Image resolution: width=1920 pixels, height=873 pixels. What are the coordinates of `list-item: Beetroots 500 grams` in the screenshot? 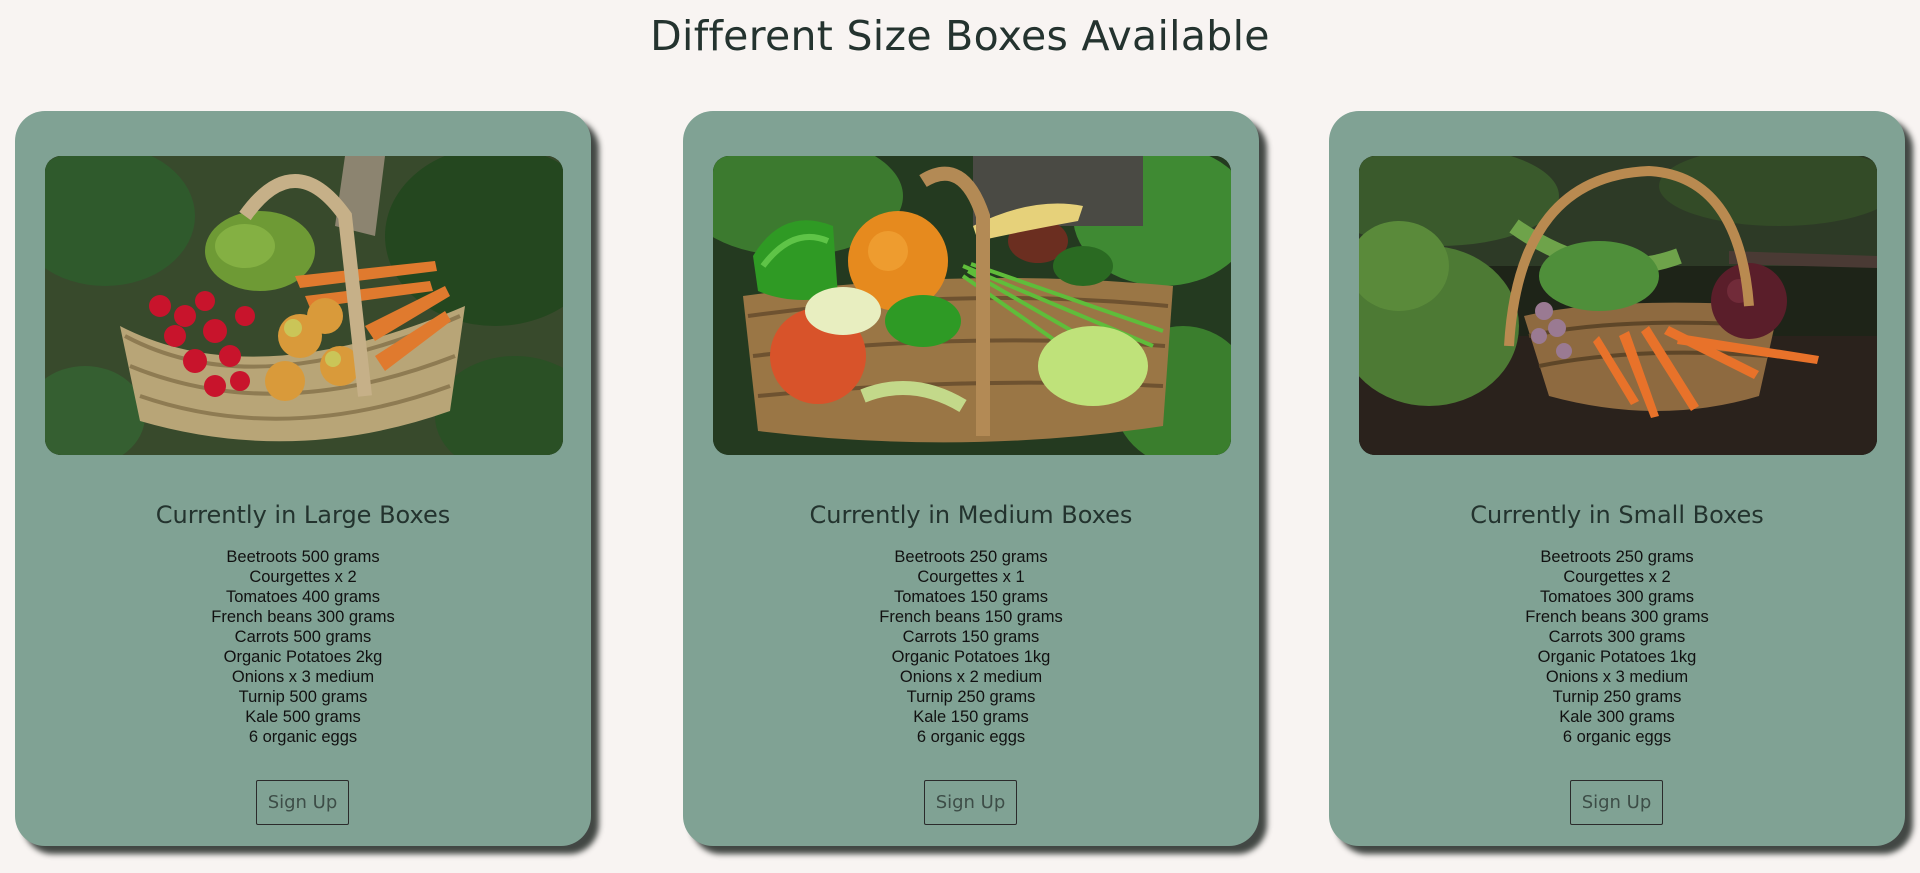 It's located at (303, 557).